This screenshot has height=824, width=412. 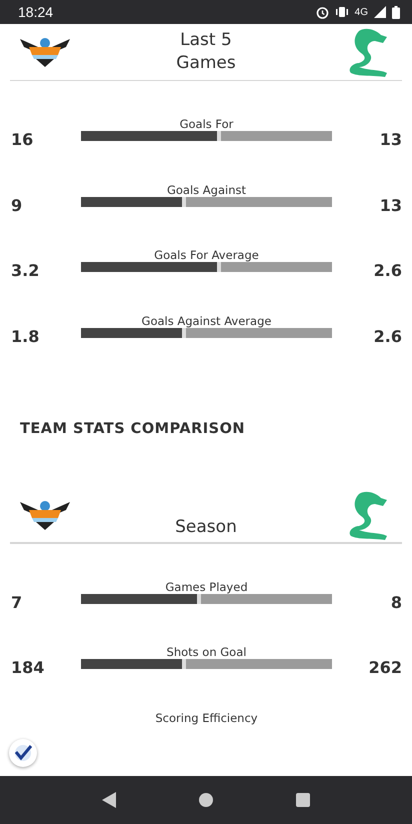 I want to click on signal-icon, so click(x=380, y=12).